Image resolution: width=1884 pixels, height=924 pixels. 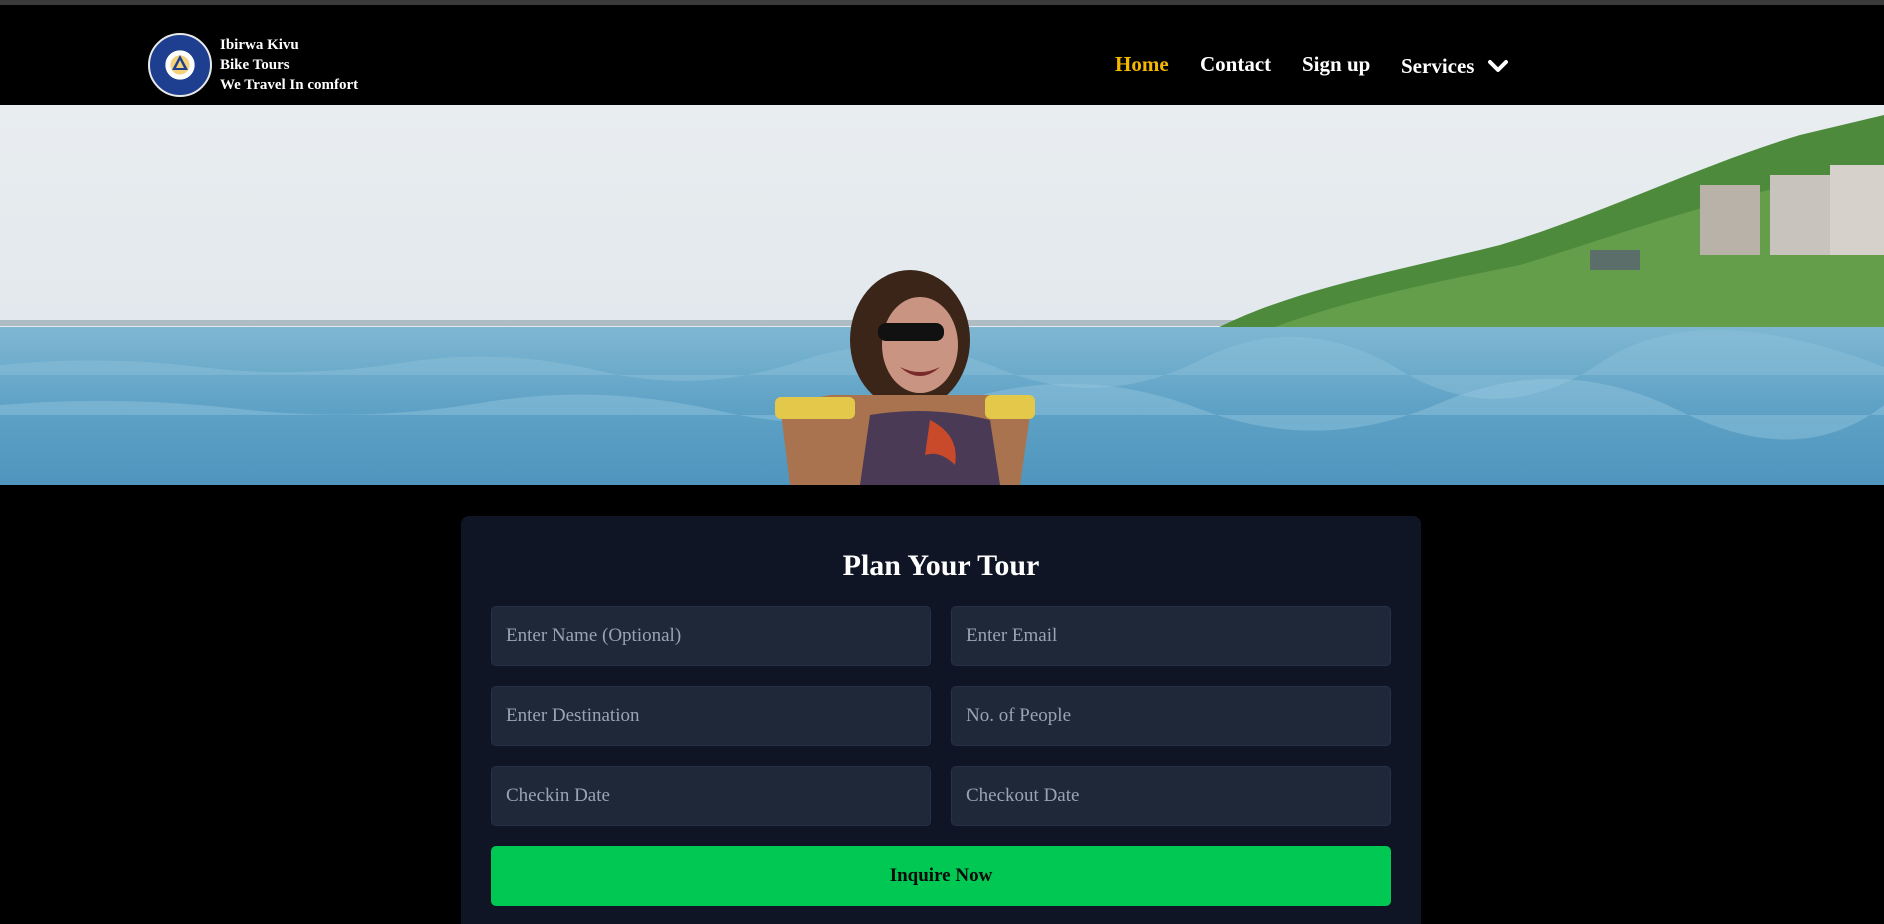 I want to click on email-input, so click(x=1171, y=636).